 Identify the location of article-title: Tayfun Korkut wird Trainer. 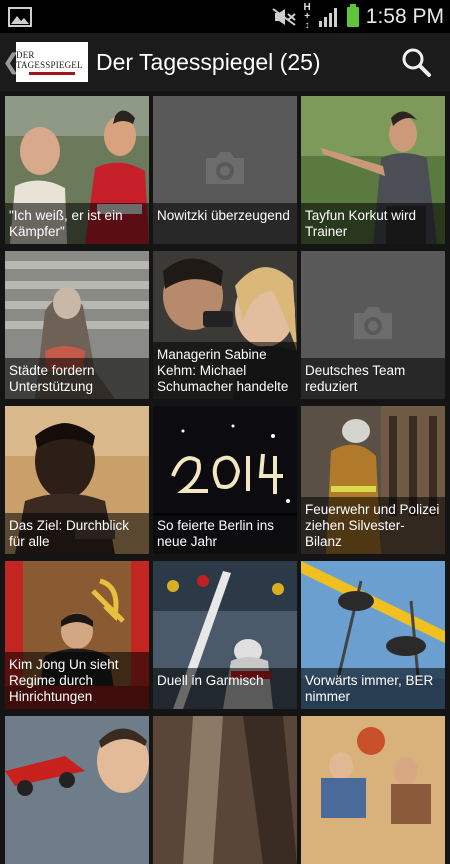
(373, 223).